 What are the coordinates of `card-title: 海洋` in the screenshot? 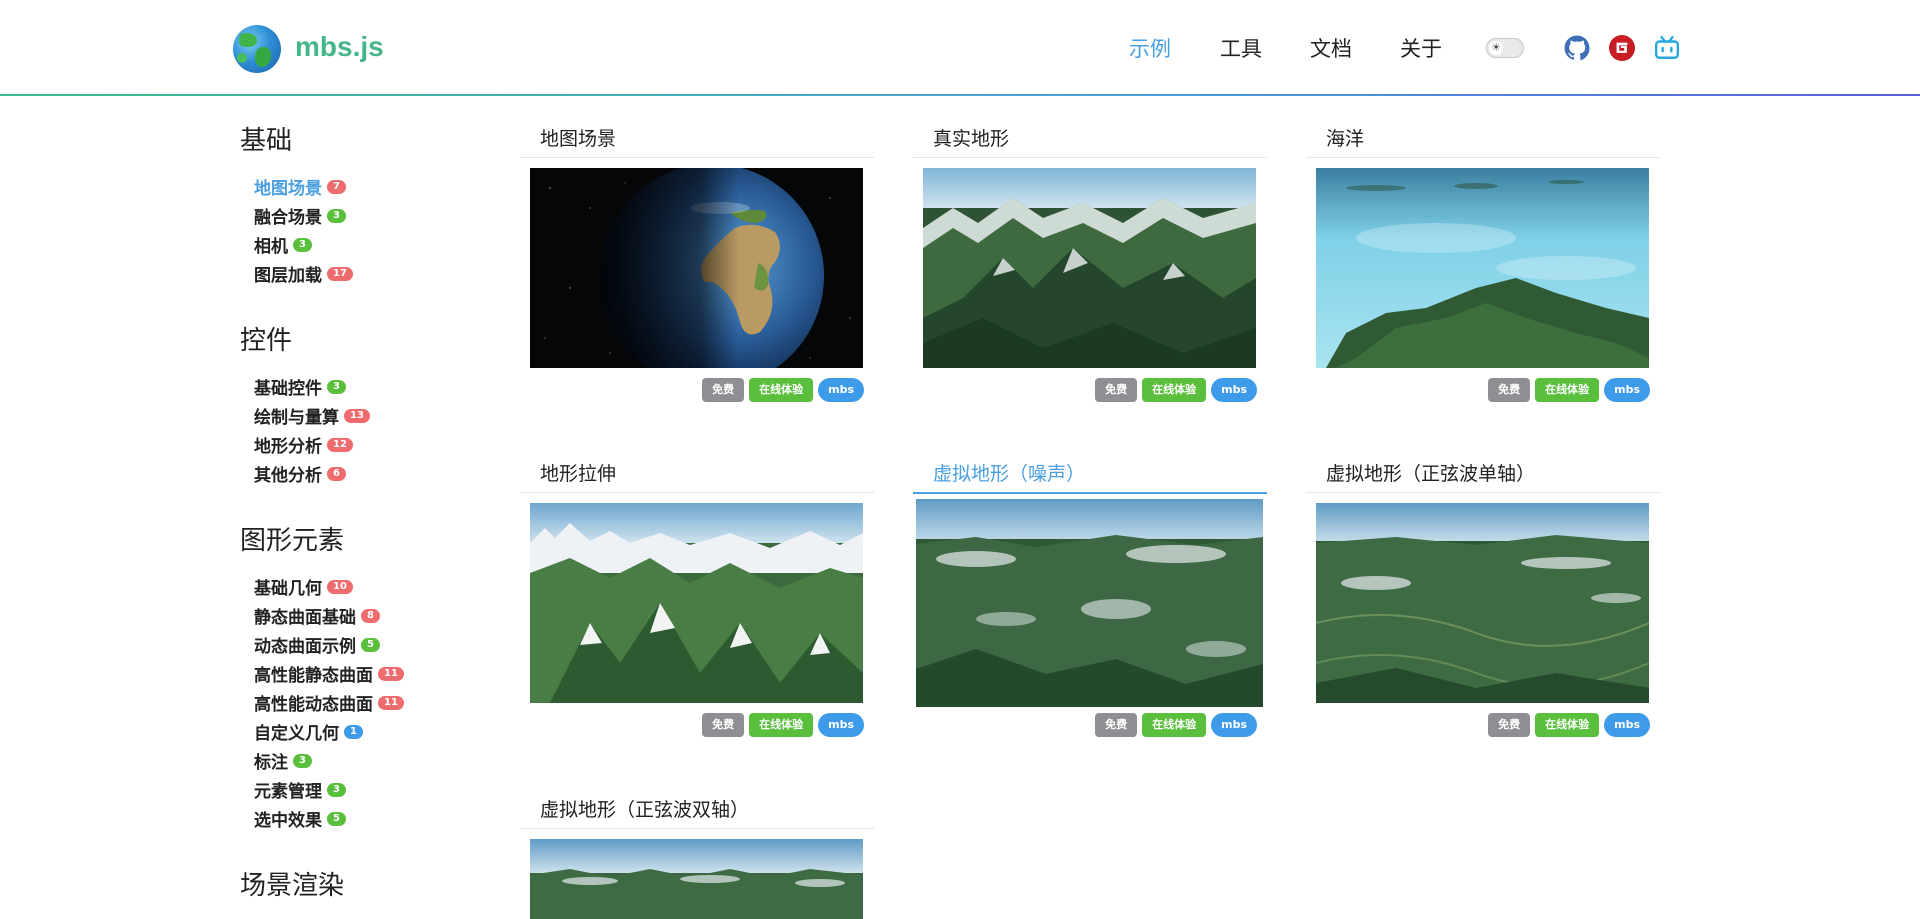 It's located at (1345, 137).